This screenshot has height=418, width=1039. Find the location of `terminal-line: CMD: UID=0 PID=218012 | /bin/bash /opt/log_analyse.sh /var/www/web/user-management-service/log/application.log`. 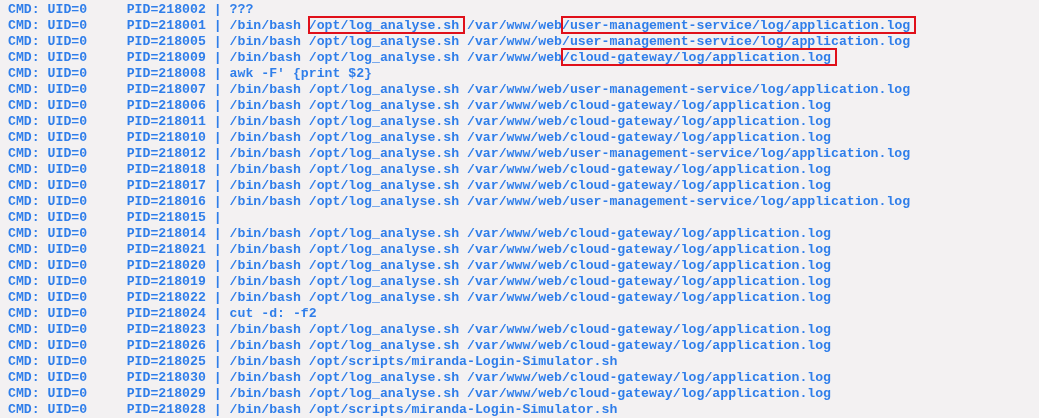

terminal-line: CMD: UID=0 PID=218012 | /bin/bash /opt/log_analyse.sh /var/www/web/user-management-service/log/application.log is located at coordinates (460, 154).